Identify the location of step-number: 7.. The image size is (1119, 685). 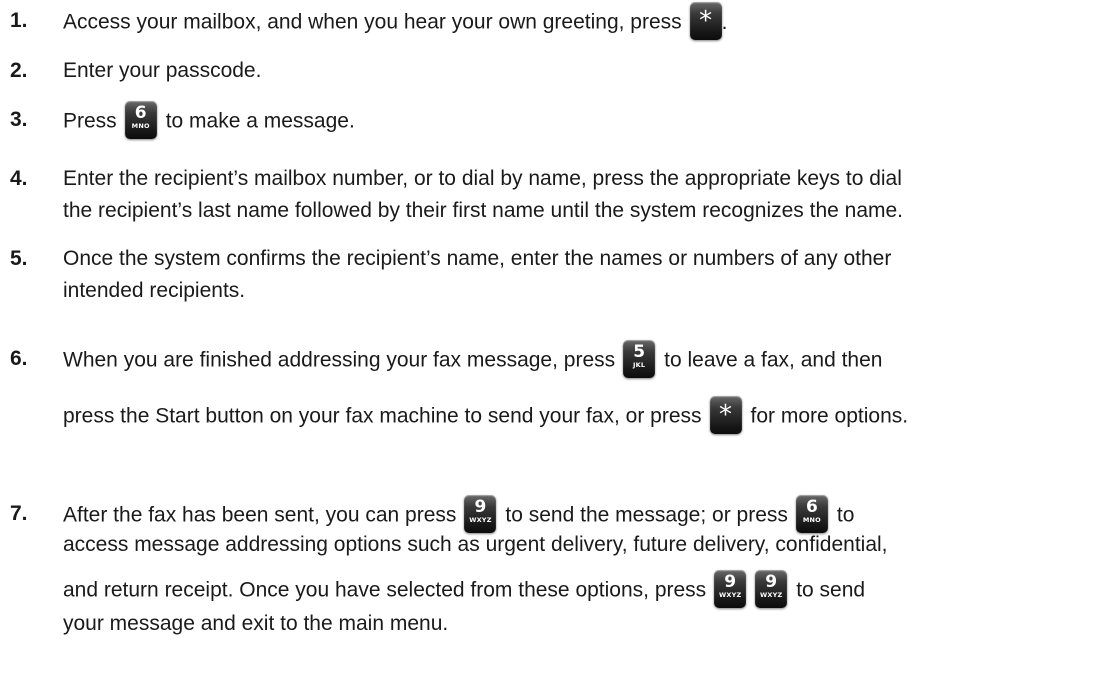
(19, 513).